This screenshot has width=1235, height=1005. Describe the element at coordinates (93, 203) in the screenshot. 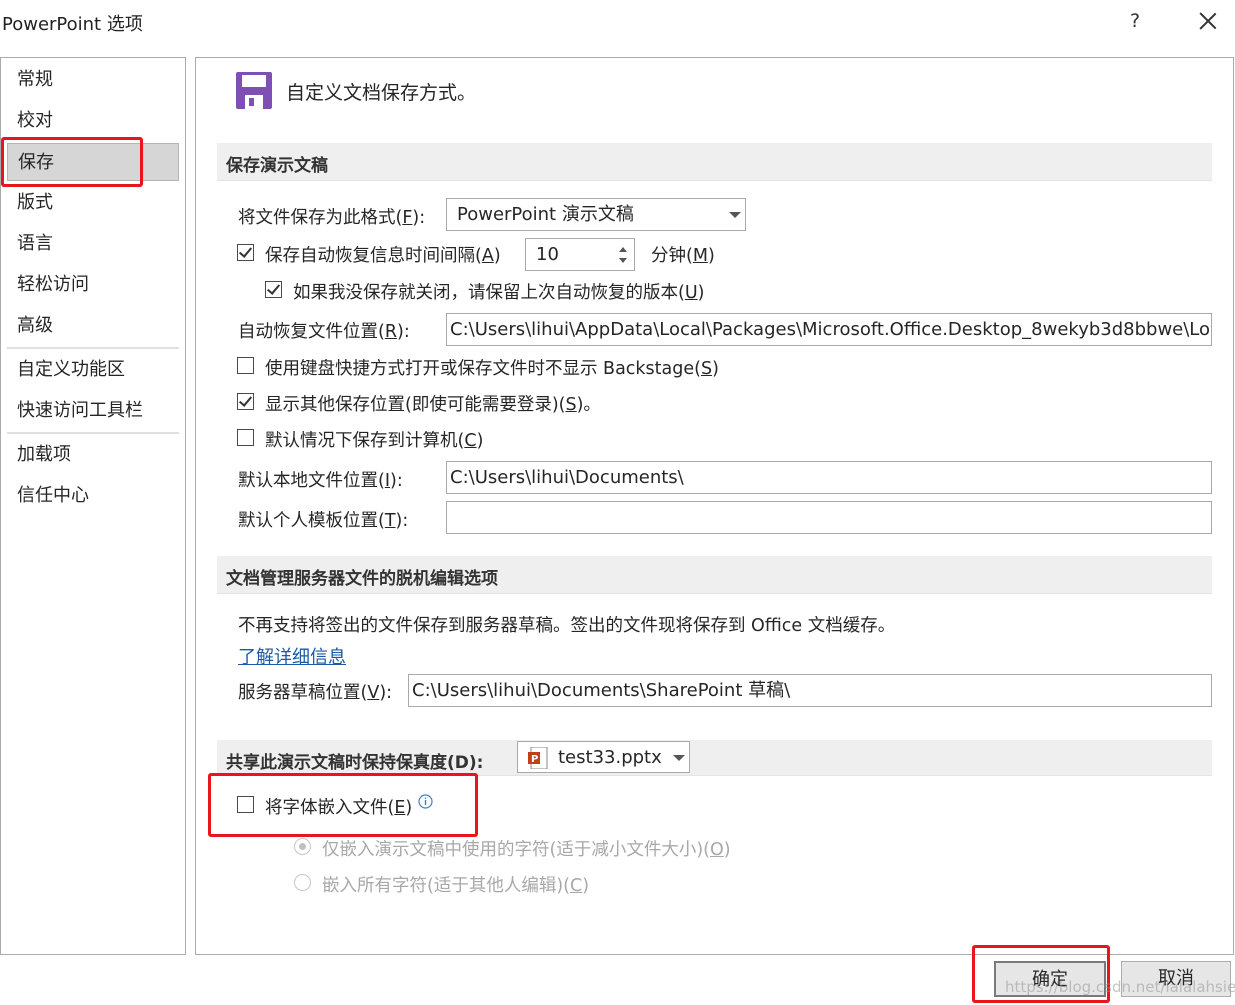

I see `nav-item-layout: 版式` at that location.